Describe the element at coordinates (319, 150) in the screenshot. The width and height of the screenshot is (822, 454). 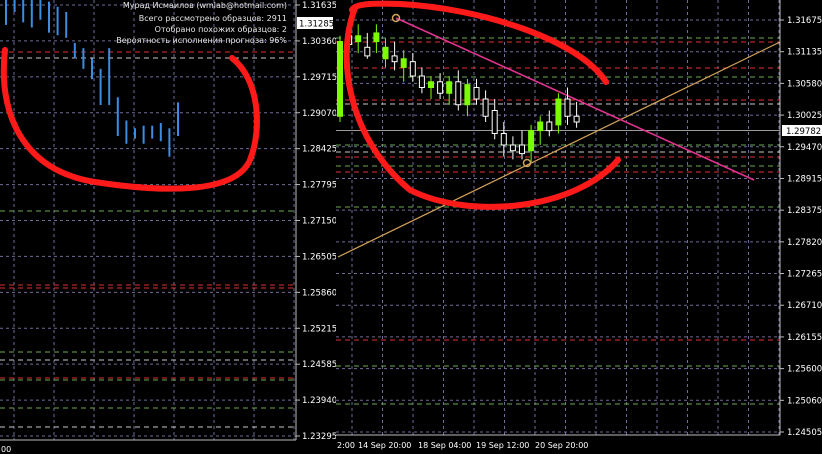
I see `left-price-tick-label: 1.28425` at that location.